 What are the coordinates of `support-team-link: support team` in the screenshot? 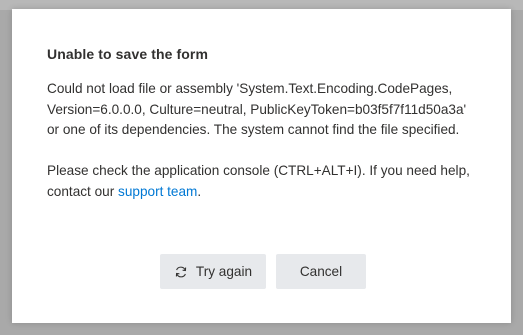 It's located at (157, 191).